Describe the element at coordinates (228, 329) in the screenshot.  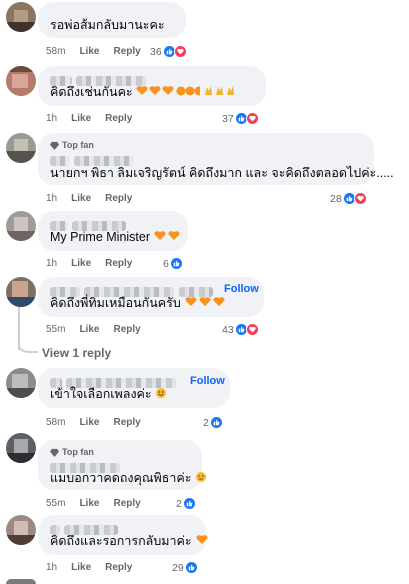
I see `reaction-count: 43` at that location.